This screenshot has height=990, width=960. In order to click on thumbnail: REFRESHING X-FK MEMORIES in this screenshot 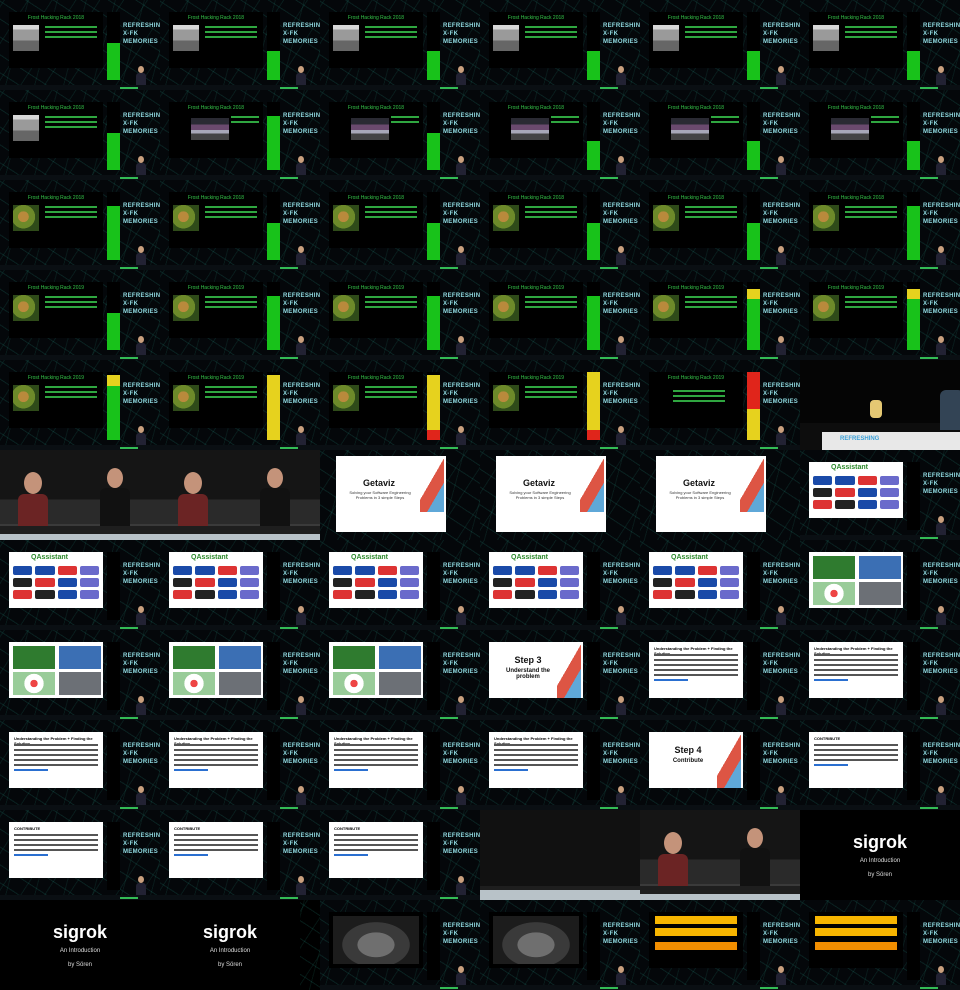, I will do `click(80, 675)`.